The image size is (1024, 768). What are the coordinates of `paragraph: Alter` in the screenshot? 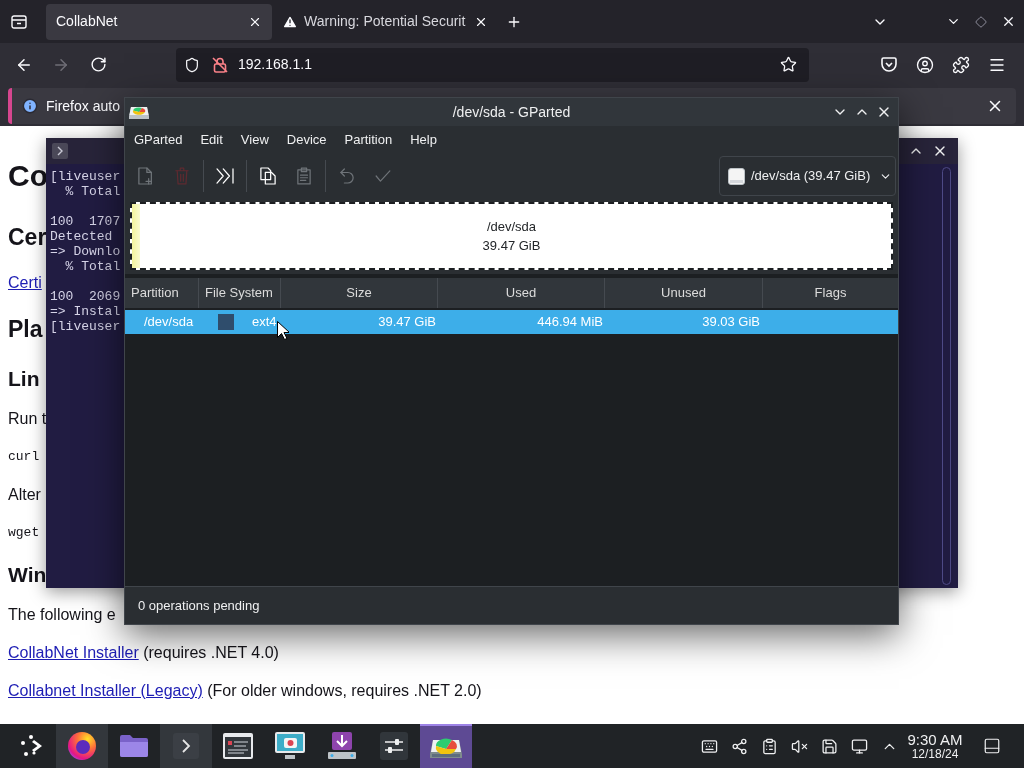 It's located at (24, 495).